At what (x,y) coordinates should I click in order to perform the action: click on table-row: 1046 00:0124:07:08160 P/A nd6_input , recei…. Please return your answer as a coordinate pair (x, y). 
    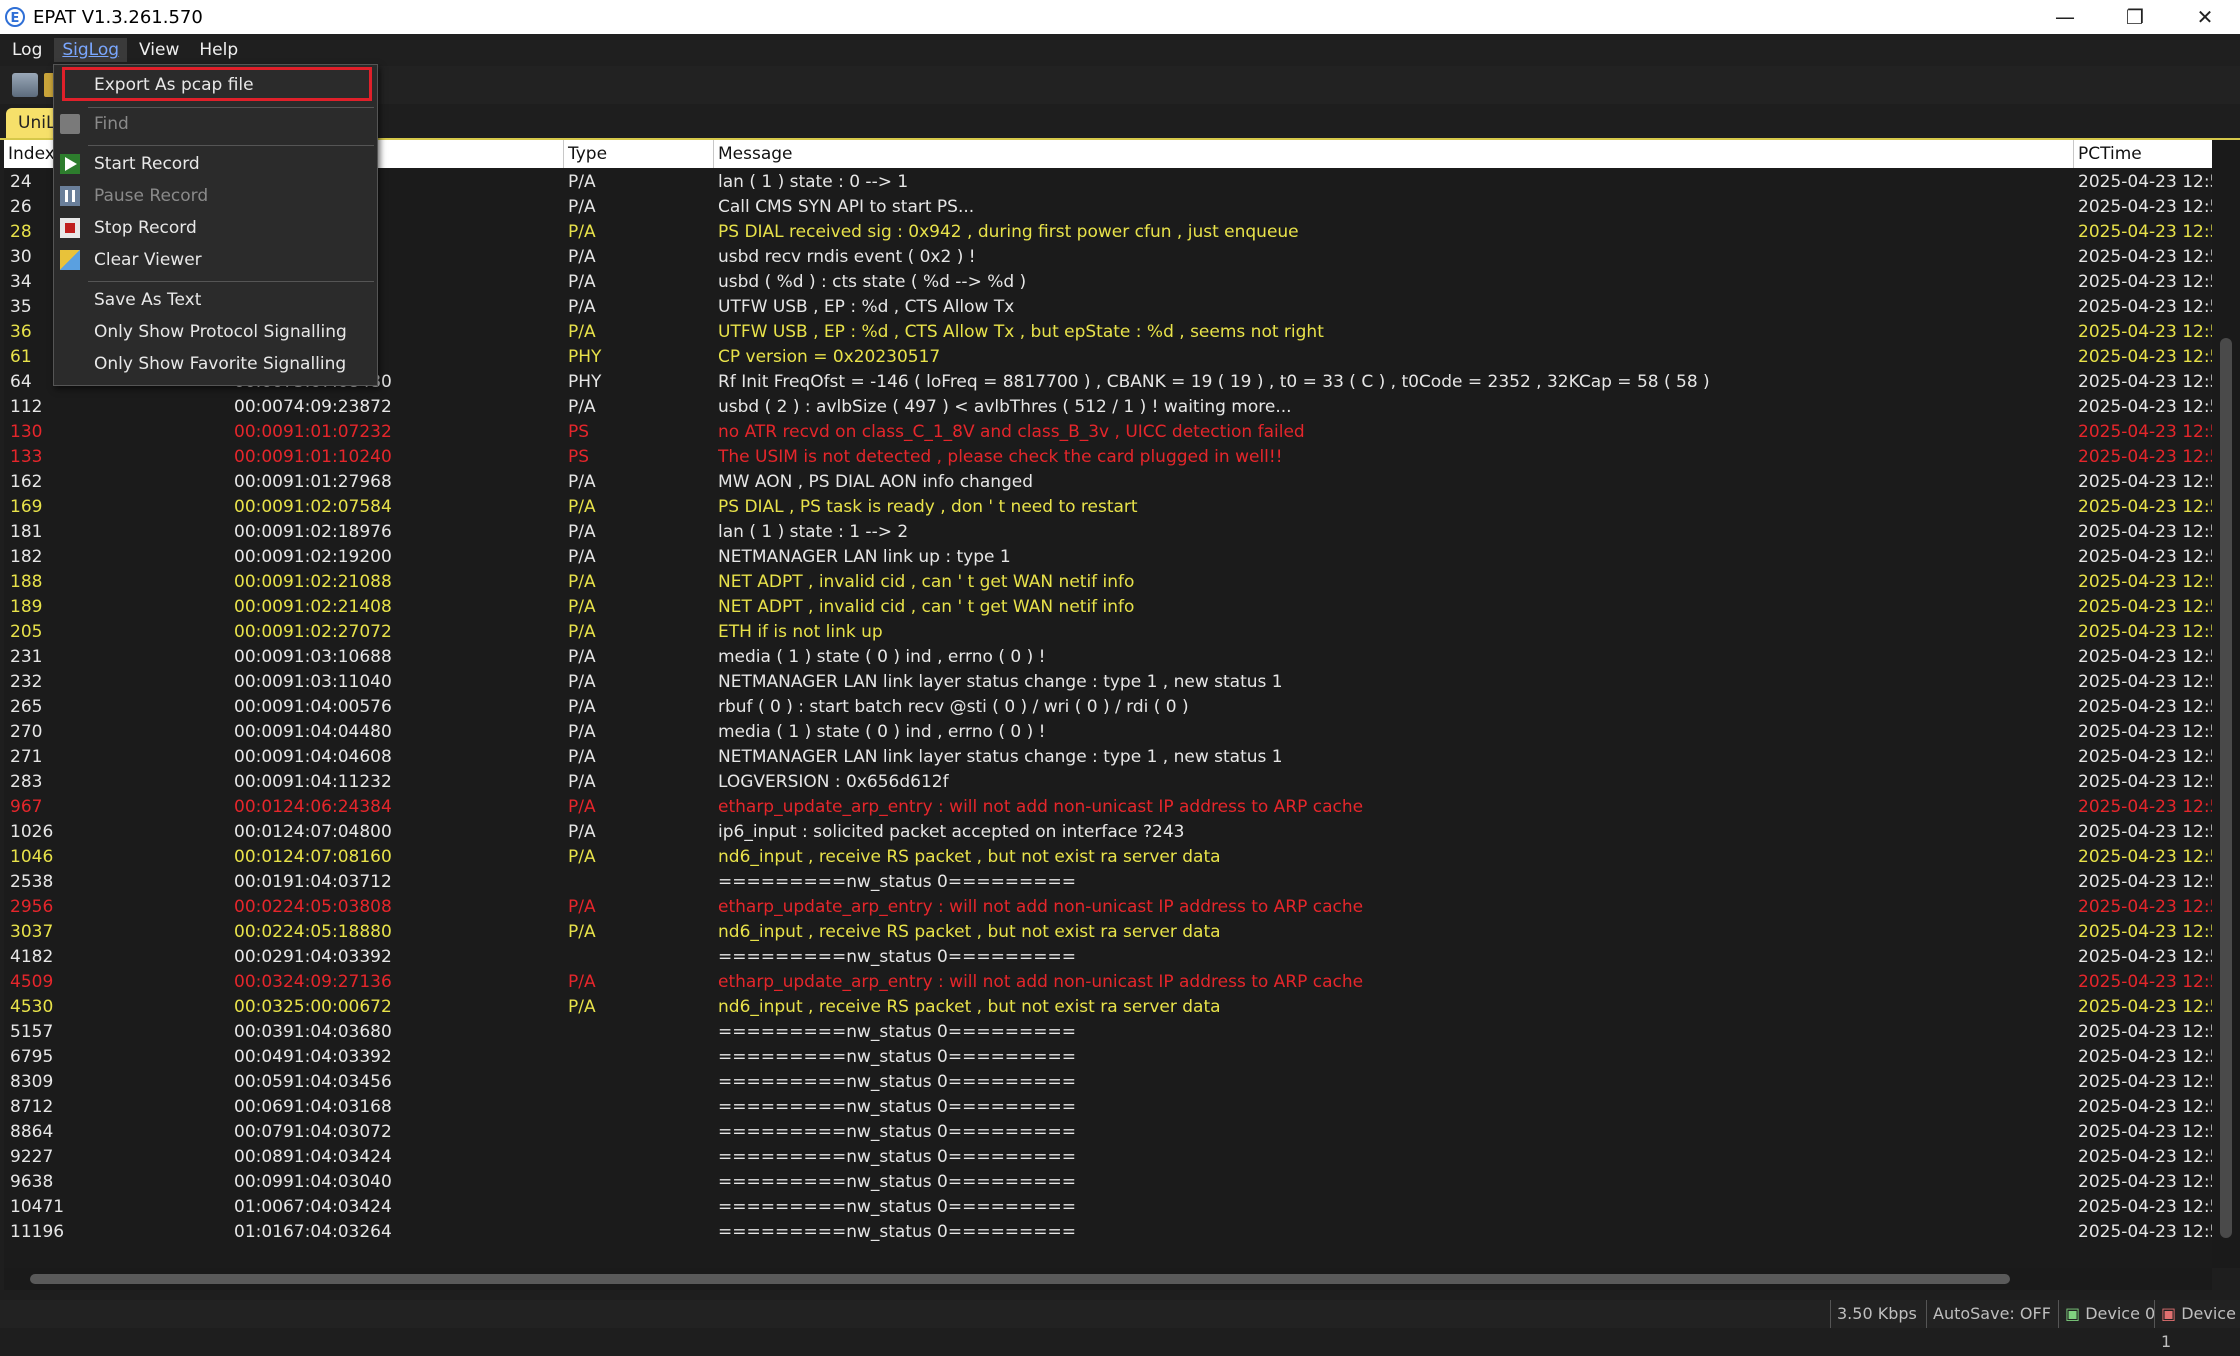
    Looking at the image, I should click on (1108, 857).